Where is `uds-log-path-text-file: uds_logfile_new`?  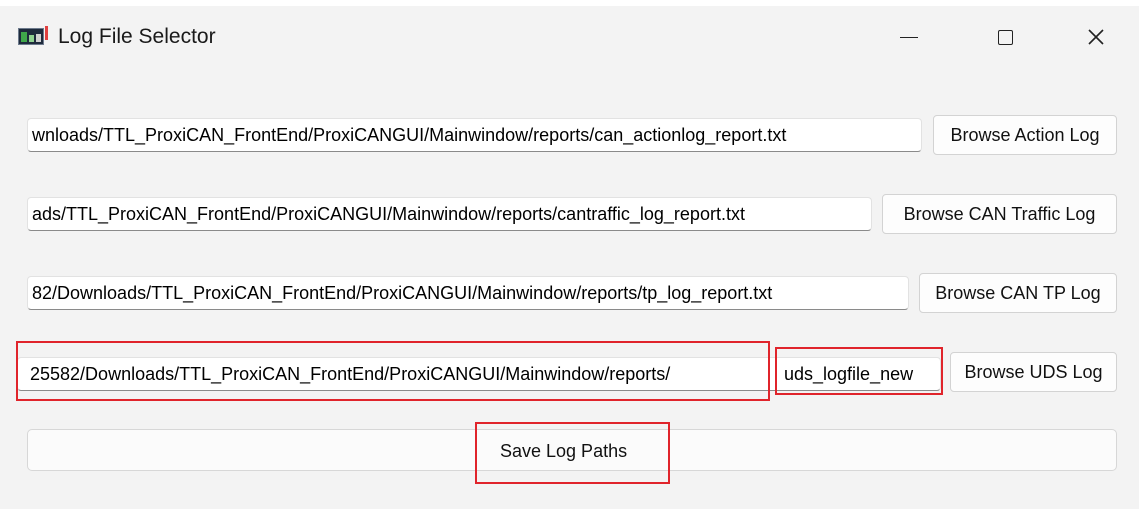 uds-log-path-text-file: uds_logfile_new is located at coordinates (849, 374).